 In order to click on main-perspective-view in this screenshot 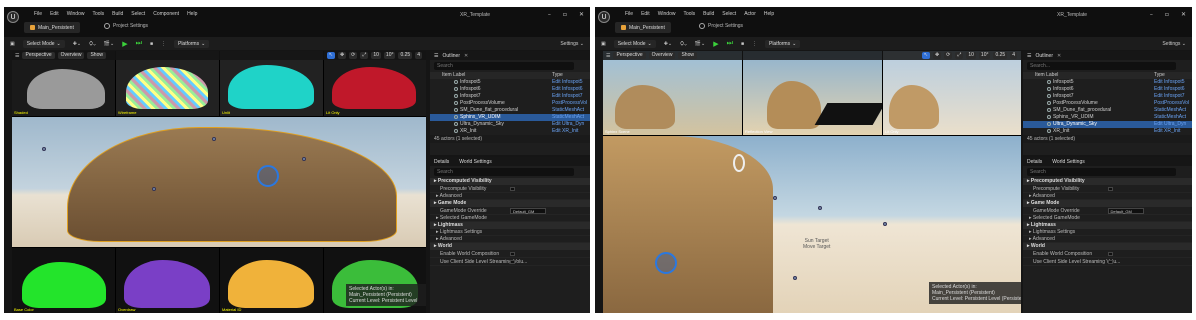, I will do `click(219, 182)`.